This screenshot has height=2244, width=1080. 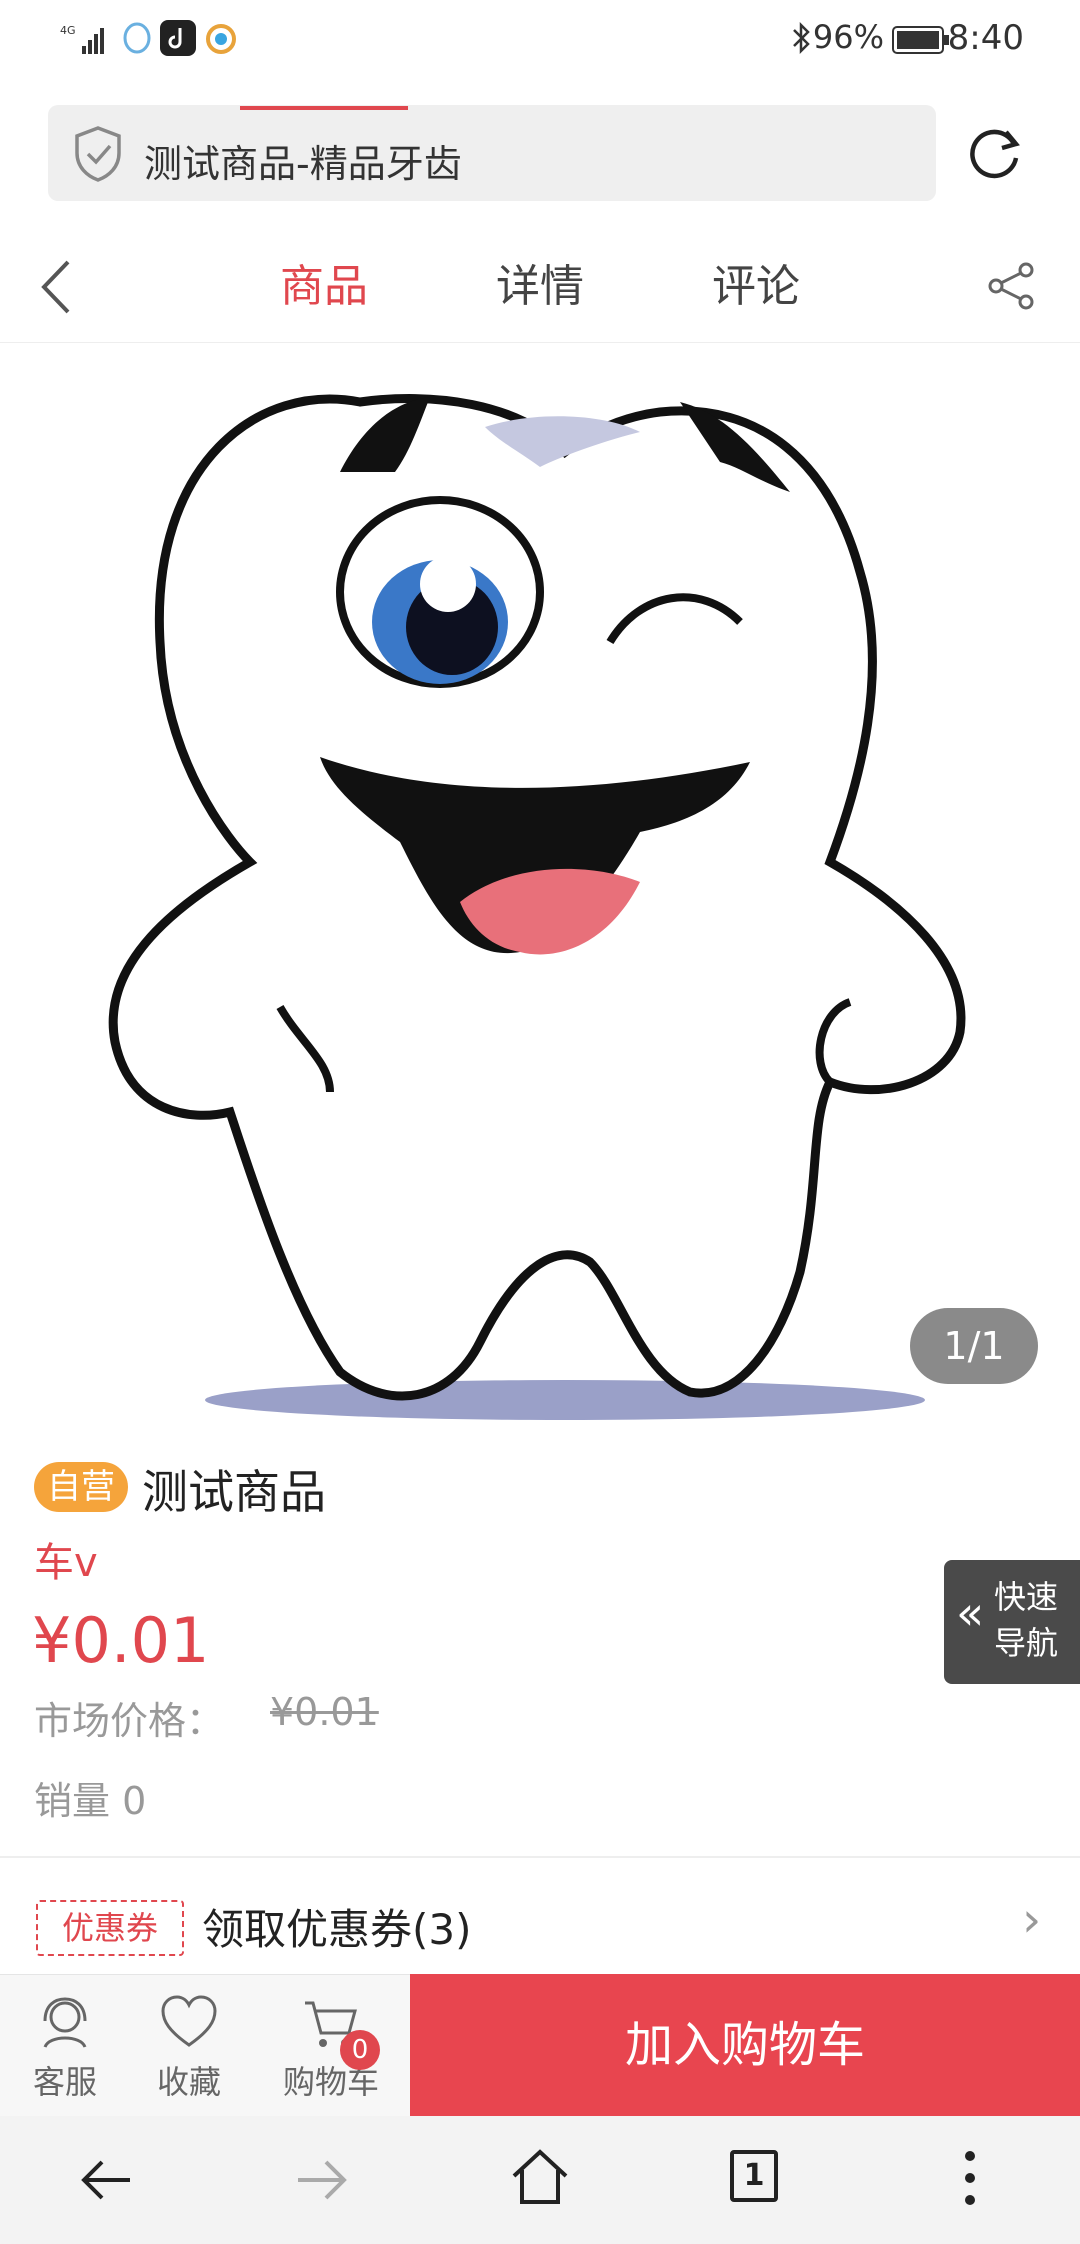 I want to click on customer-service-label: 客服, so click(x=64, y=2082).